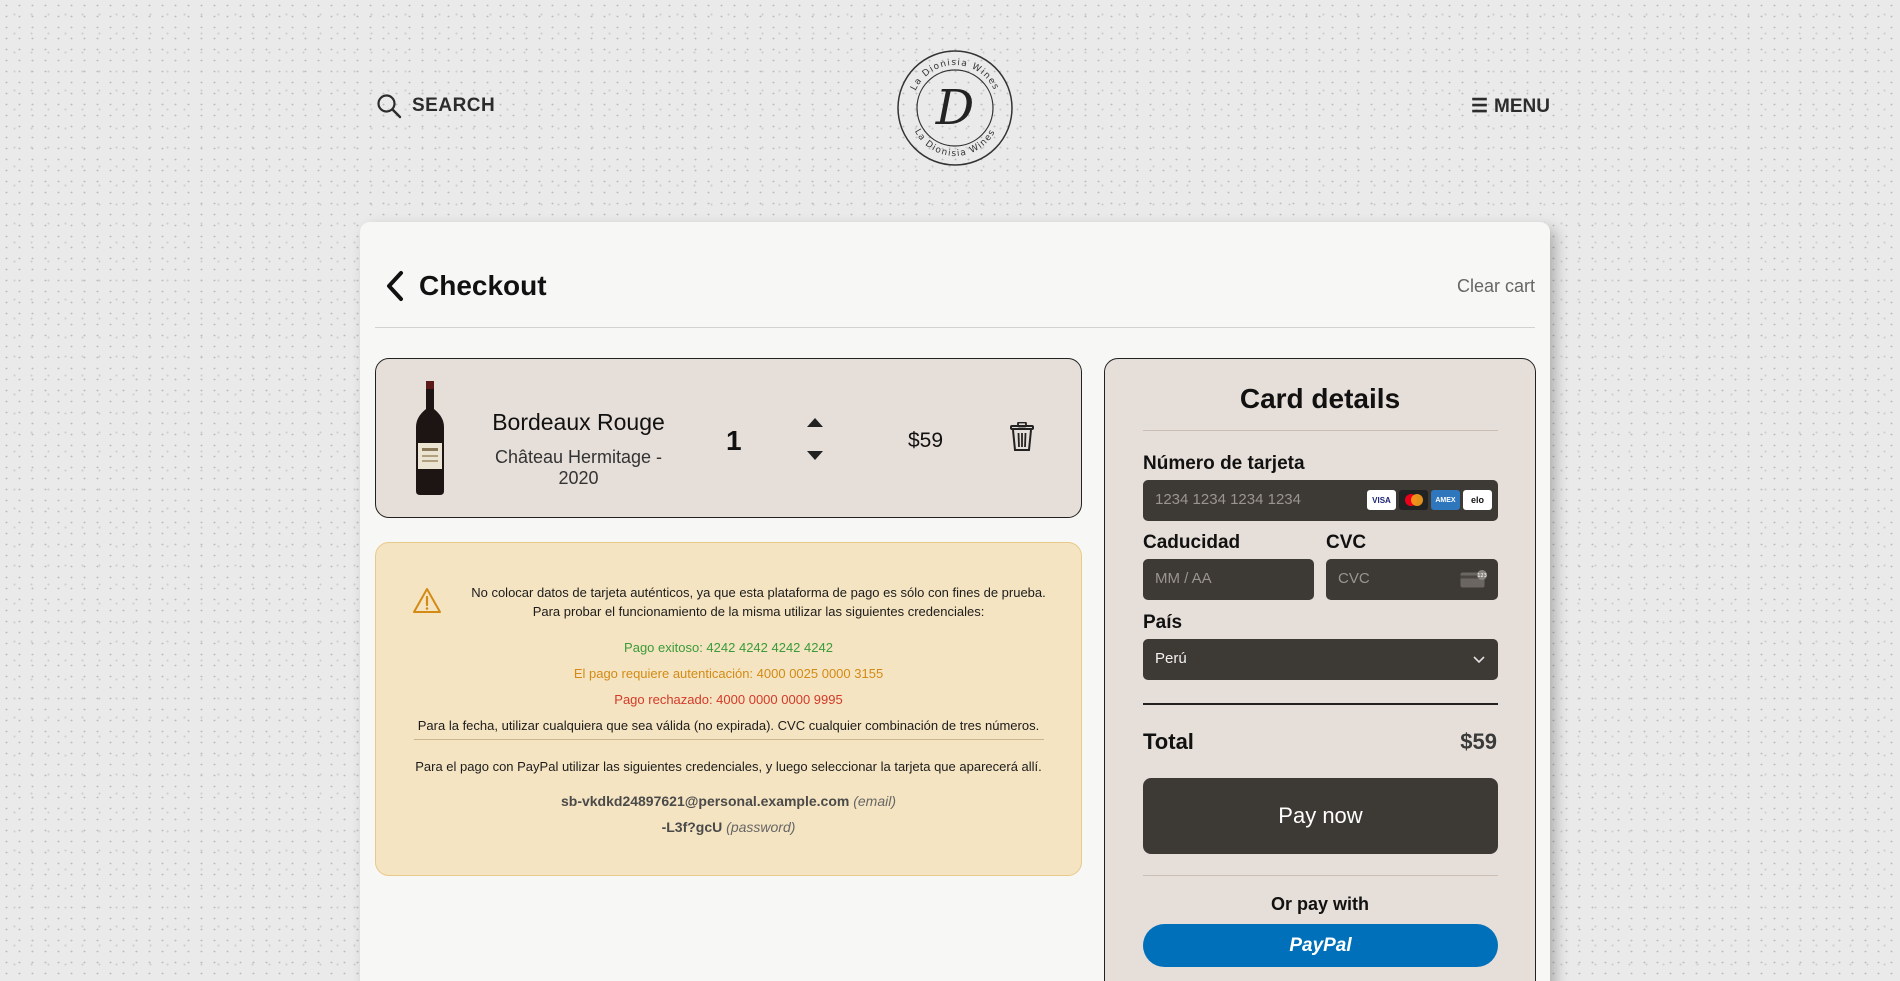  I want to click on paypal-password-line: -L3f?gcU (password), so click(728, 827).